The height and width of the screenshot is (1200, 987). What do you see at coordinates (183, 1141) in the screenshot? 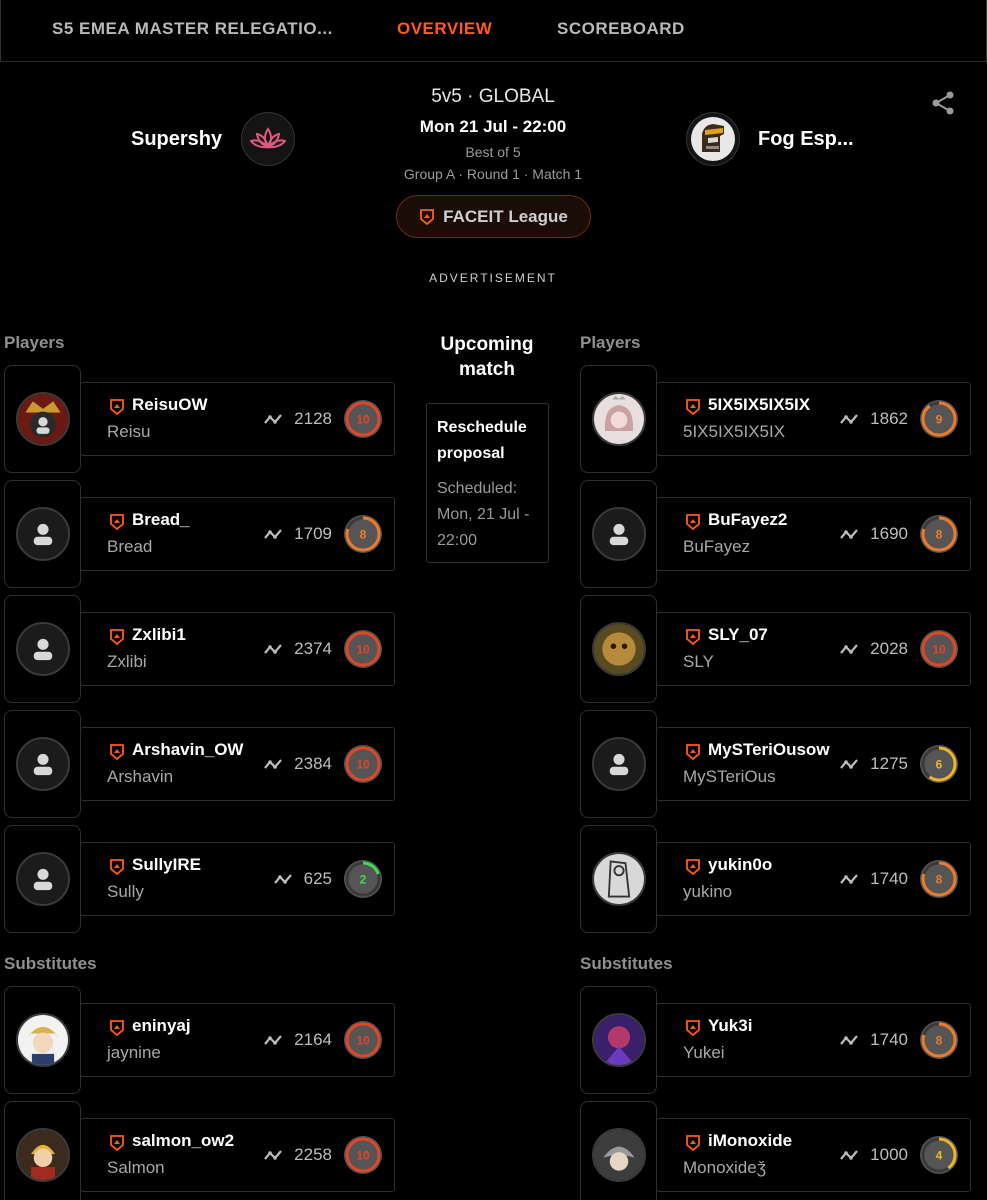
I see `player-nickname: salmon_ow2` at bounding box center [183, 1141].